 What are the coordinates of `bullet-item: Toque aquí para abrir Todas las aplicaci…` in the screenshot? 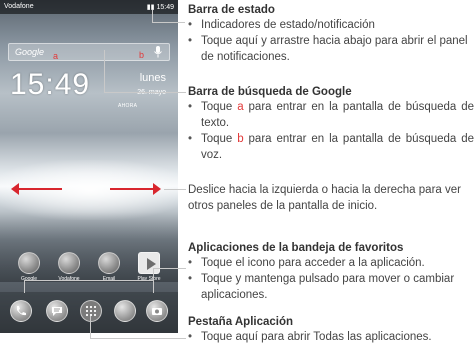 It's located at (331, 337).